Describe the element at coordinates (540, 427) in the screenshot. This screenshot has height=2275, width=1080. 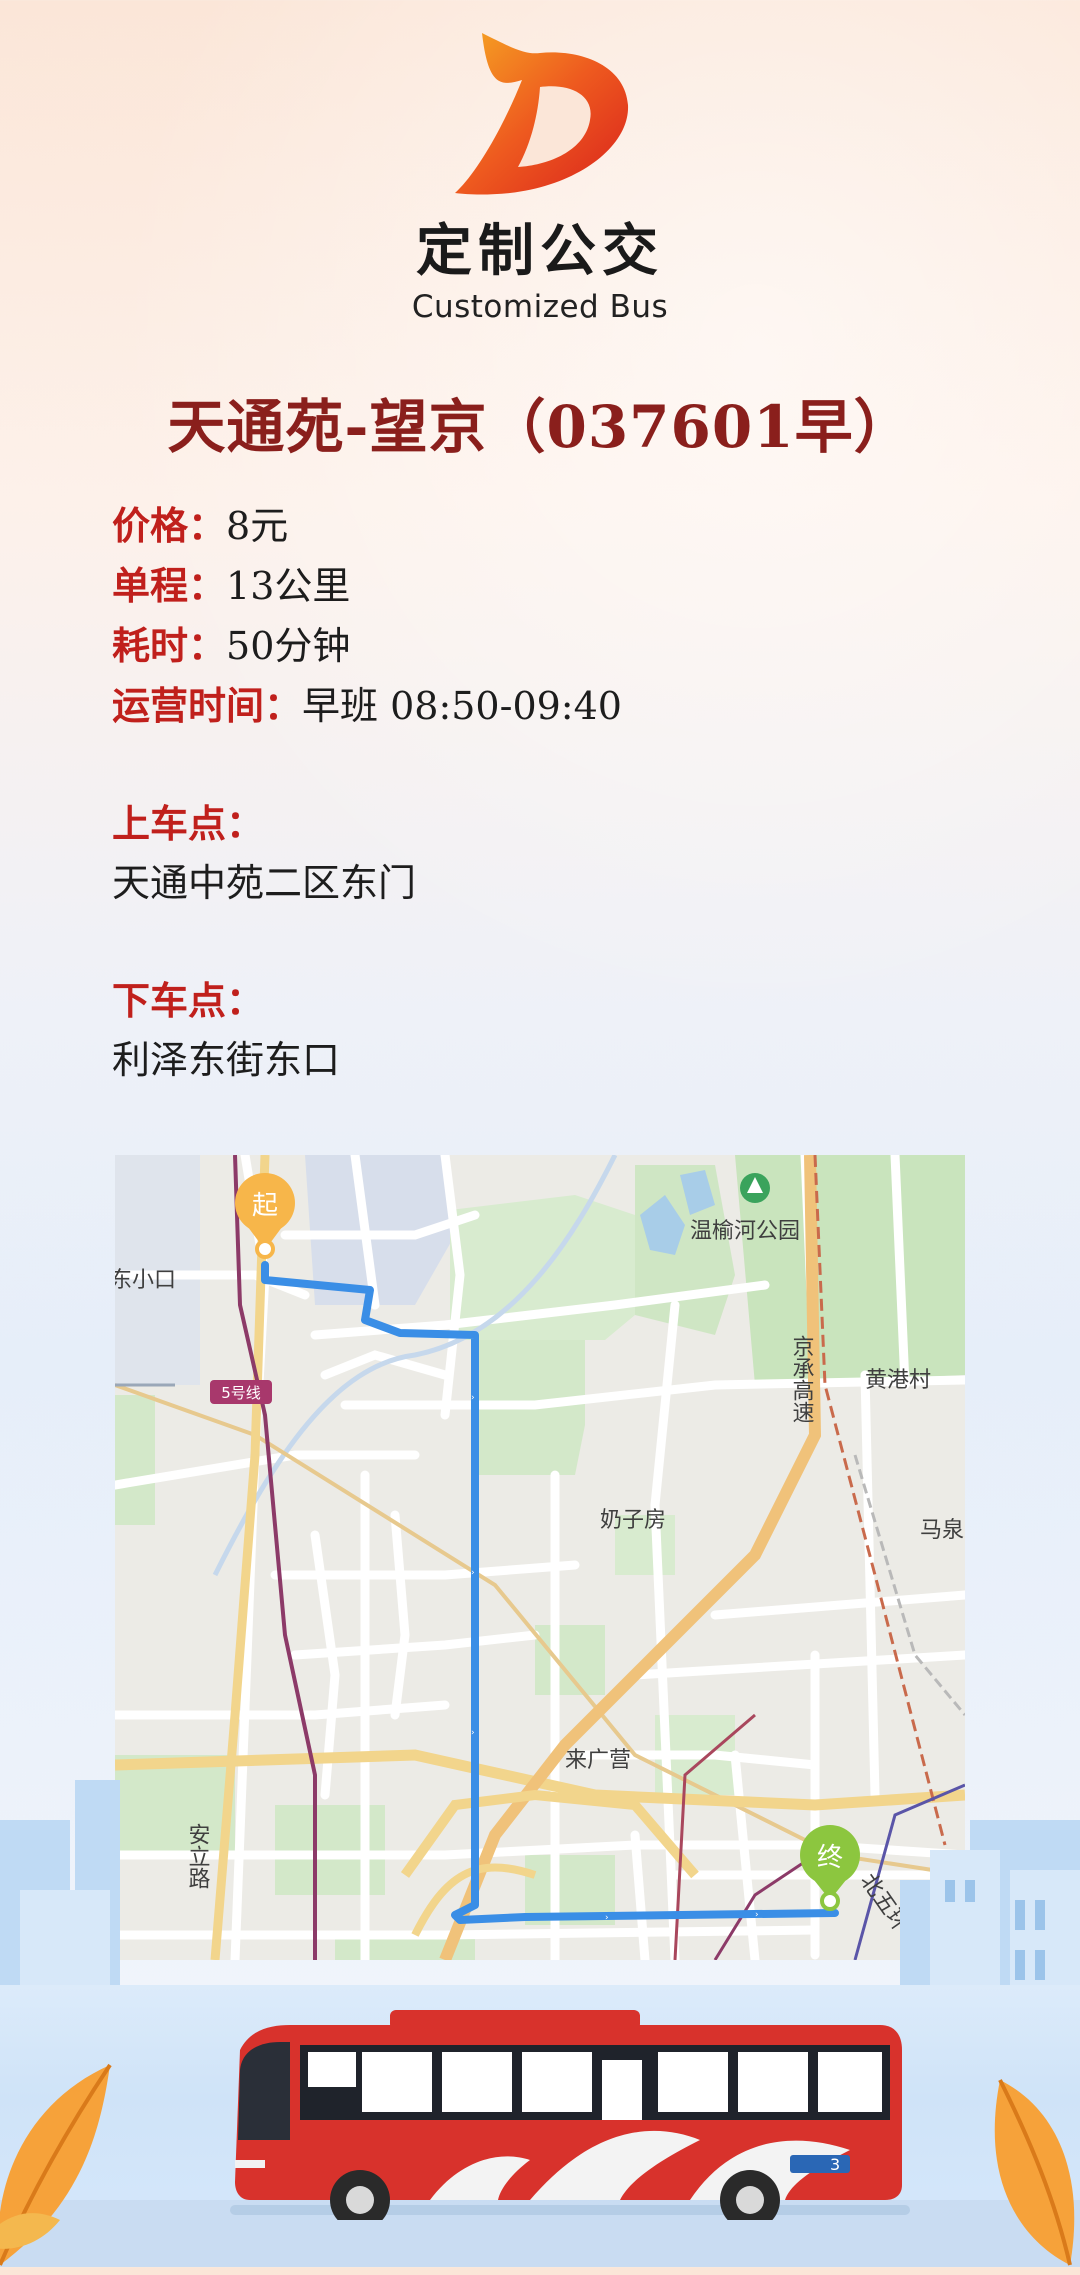
I see `route-title: 天通苑-望京（037601早）` at that location.